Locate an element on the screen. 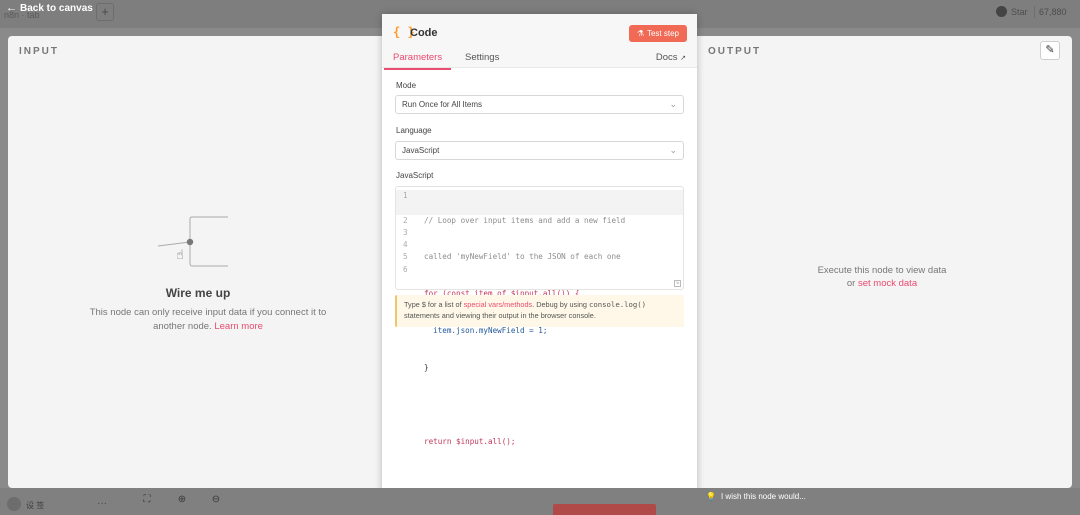 This screenshot has width=1080, height=515. back-to-canvas-button: ← Back to canvas is located at coordinates (49, 8).